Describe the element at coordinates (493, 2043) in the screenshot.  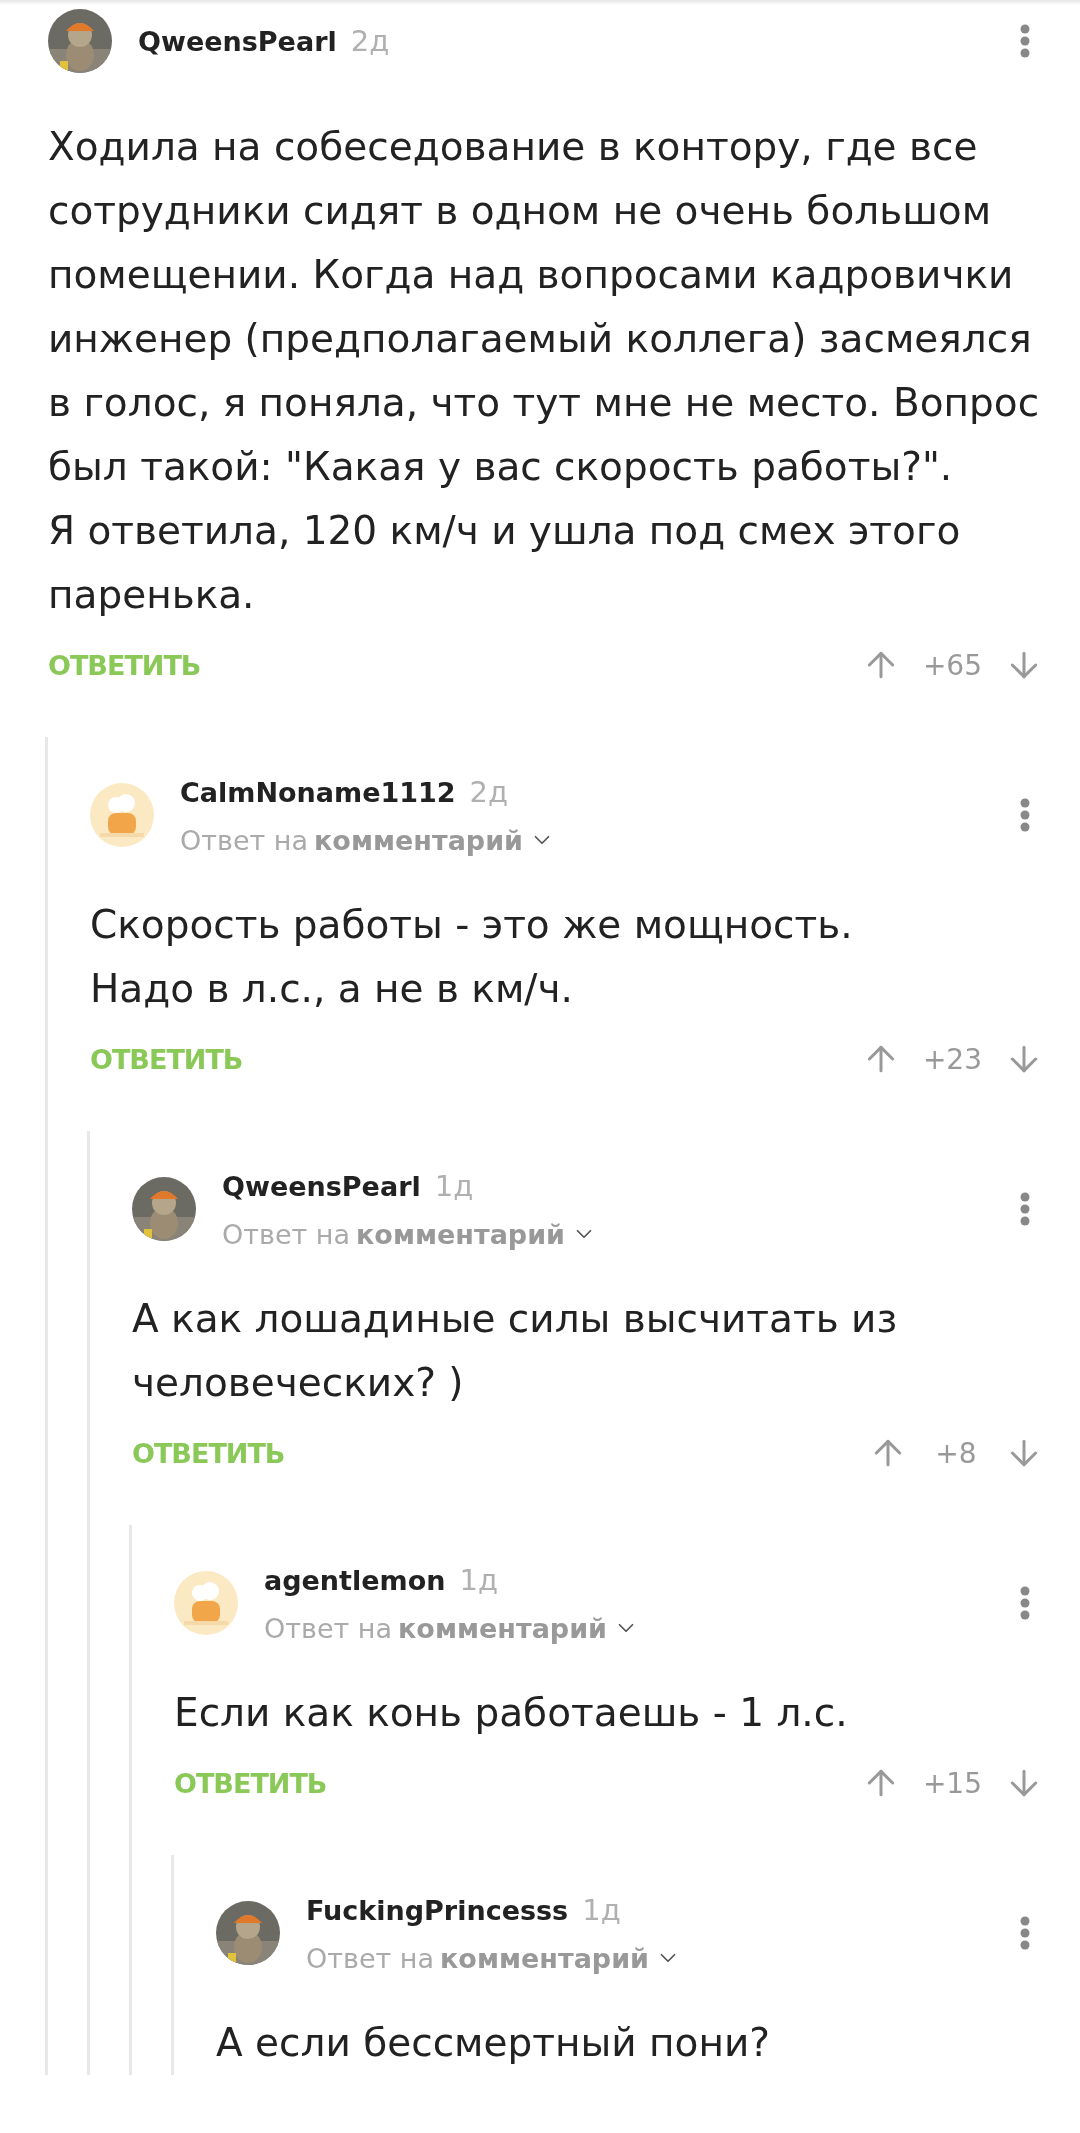
I see `comment-text: А если бессмертный пони?` at that location.